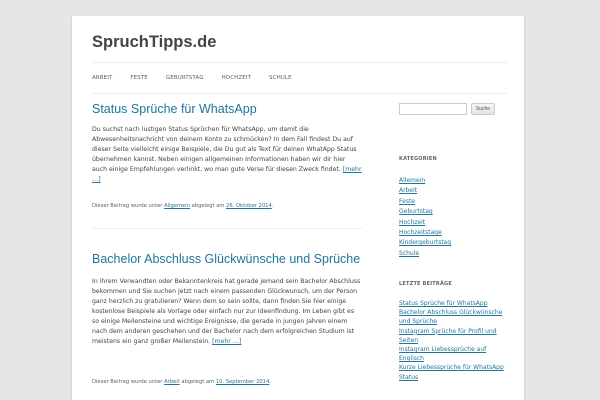  Describe the element at coordinates (408, 190) in the screenshot. I see `category-link: Arbeit` at that location.